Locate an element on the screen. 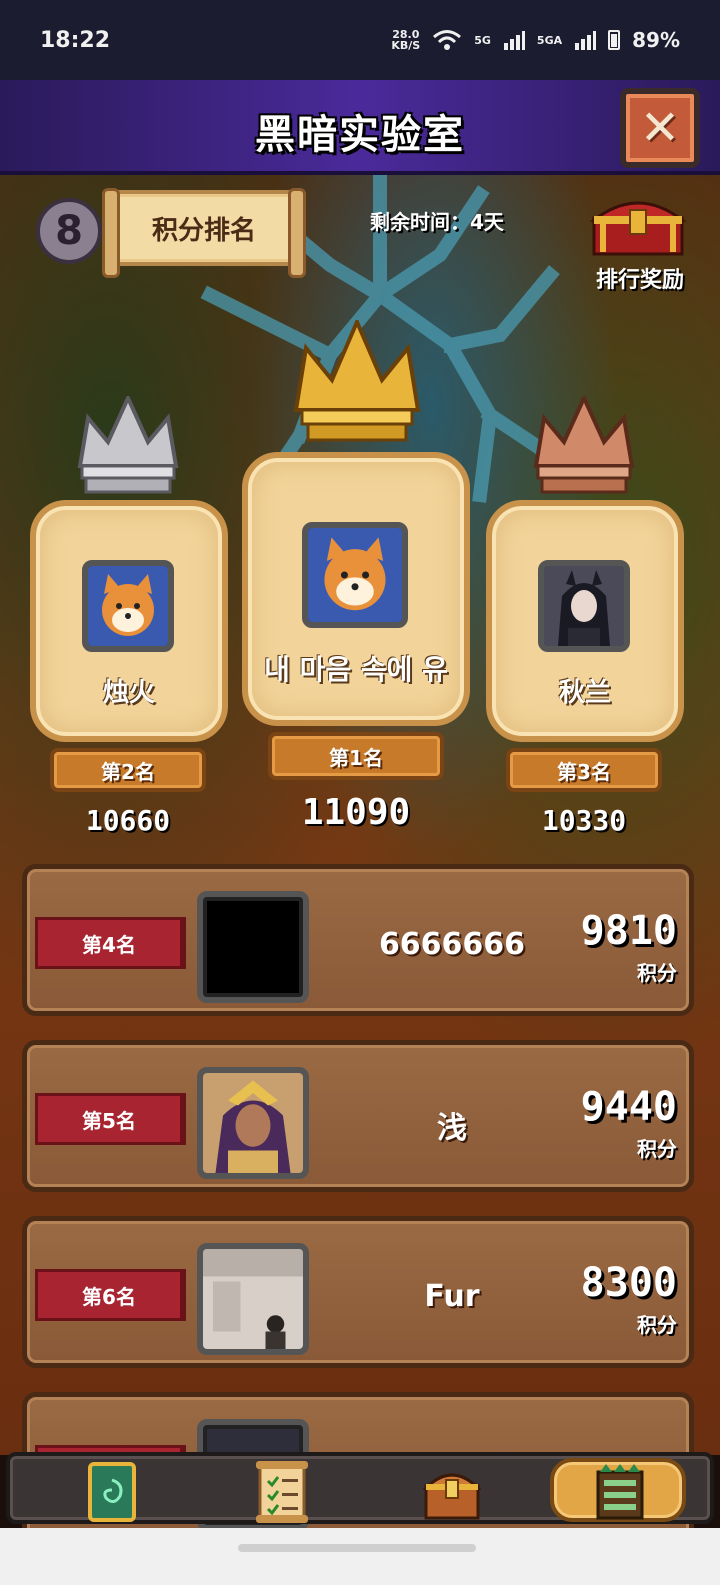 This screenshot has width=720, height=1585. nav-quests is located at coordinates (282, 1492).